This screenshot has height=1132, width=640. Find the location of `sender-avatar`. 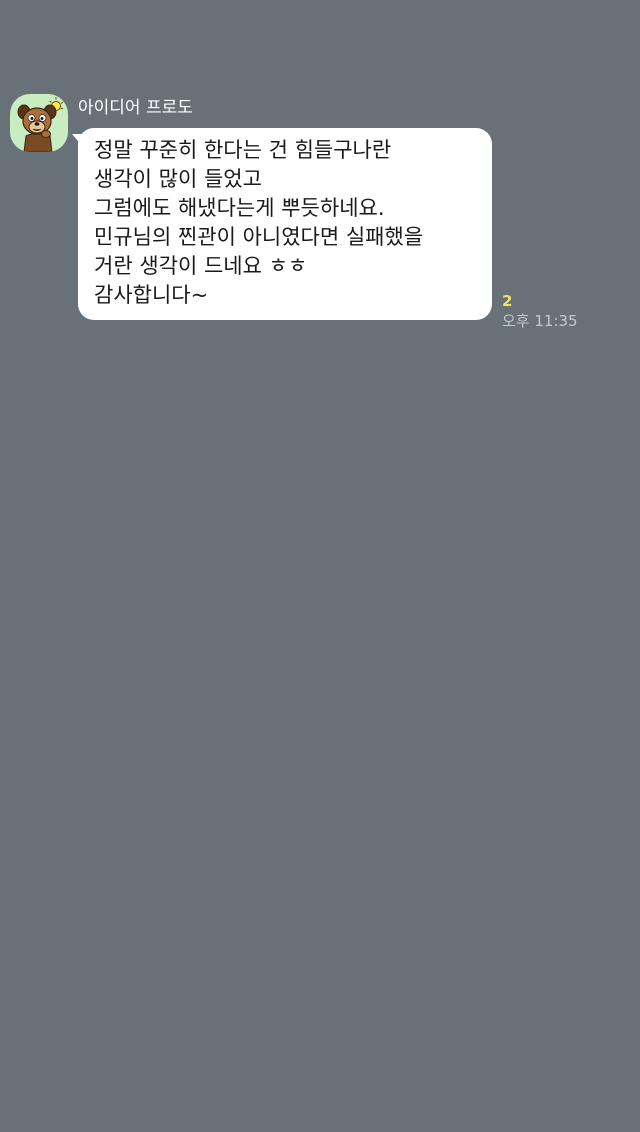

sender-avatar is located at coordinates (39, 123).